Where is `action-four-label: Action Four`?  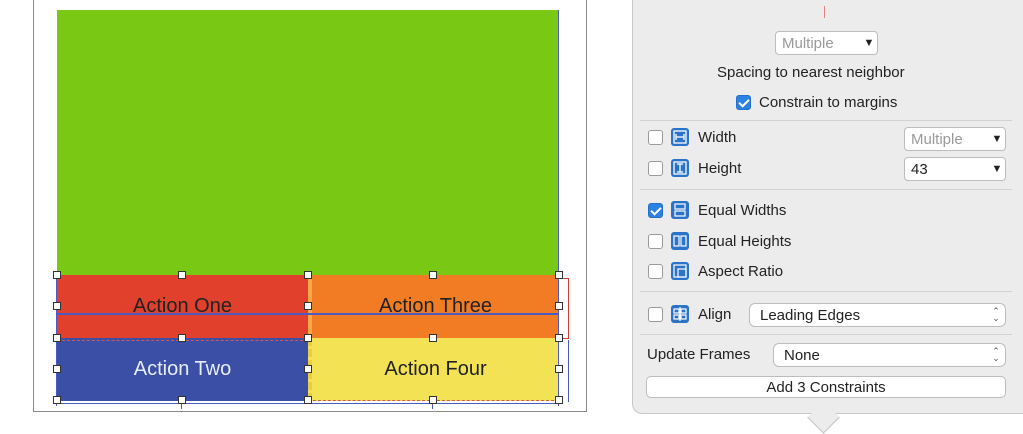
action-four-label: Action Four is located at coordinates (435, 369).